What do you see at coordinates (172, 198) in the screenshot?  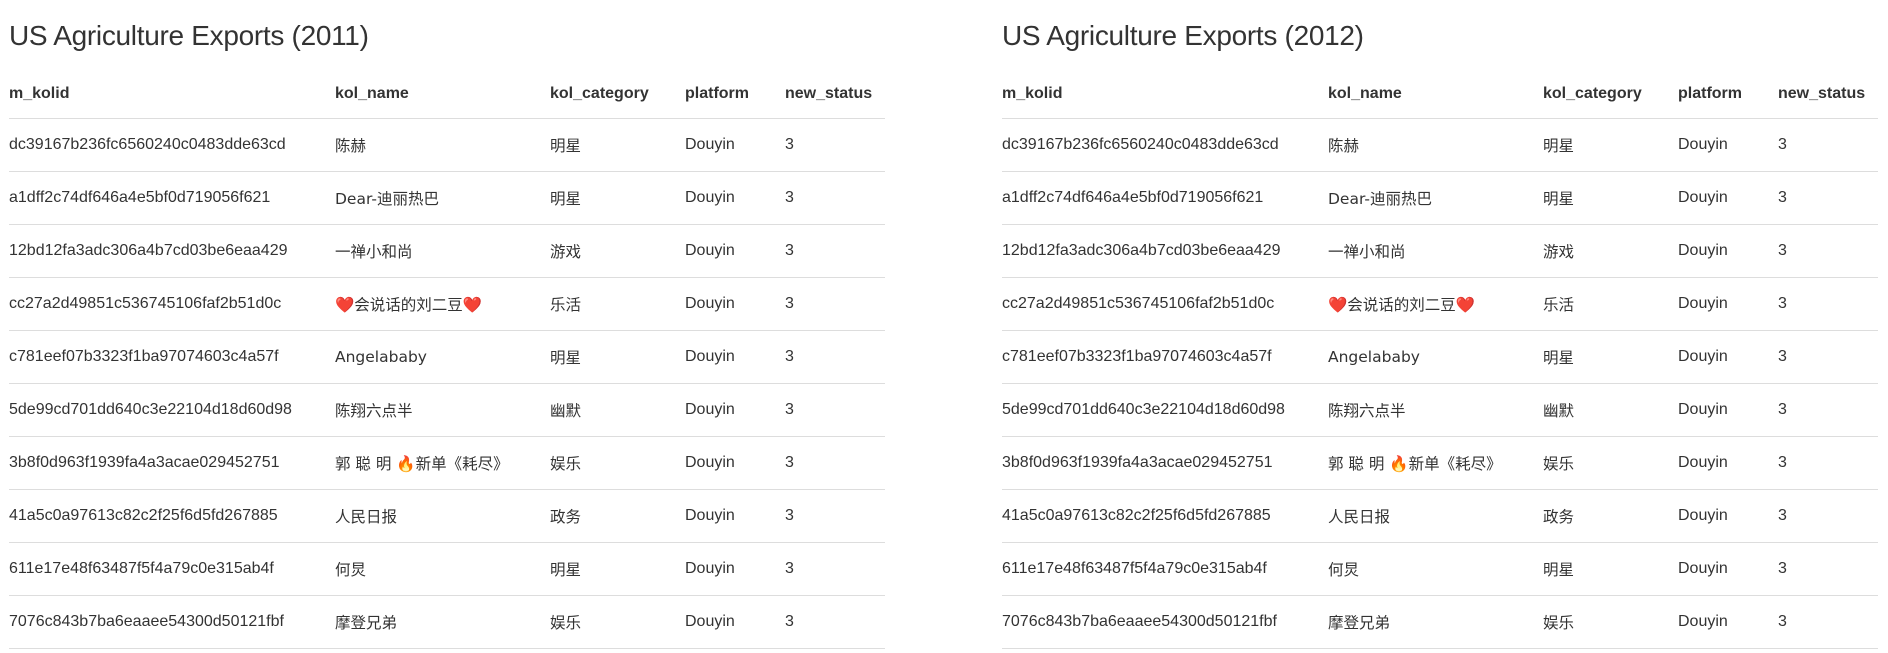 I see `cell-m-kolid: a1dff2c74df646a4e5bf0d719056f621` at bounding box center [172, 198].